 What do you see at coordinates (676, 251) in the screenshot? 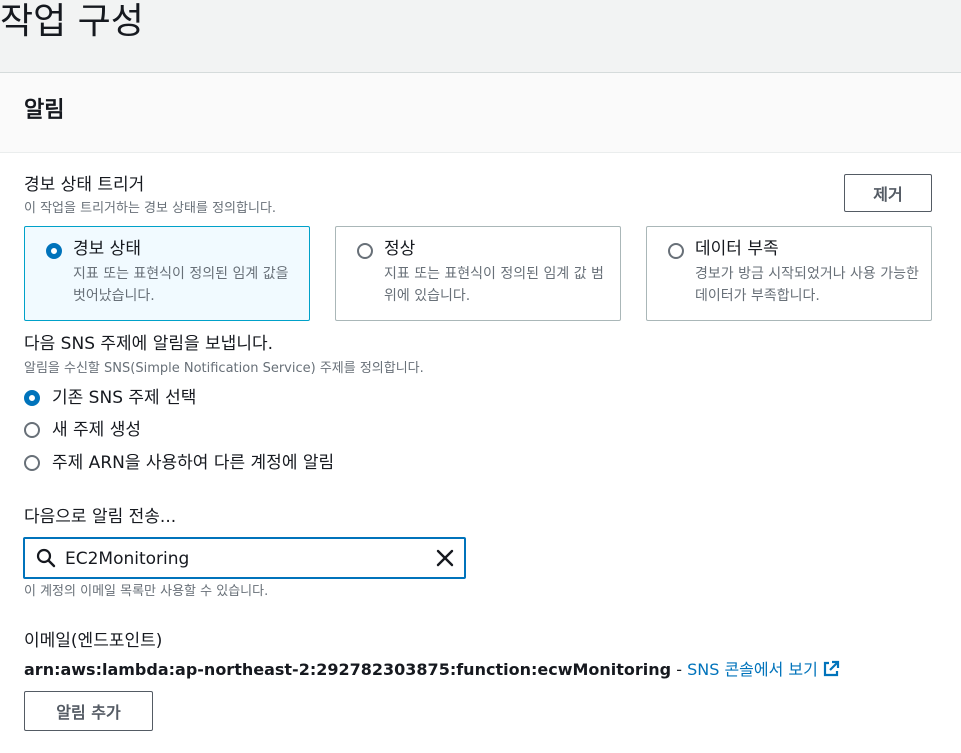
I see `radio-insufficient-data` at bounding box center [676, 251].